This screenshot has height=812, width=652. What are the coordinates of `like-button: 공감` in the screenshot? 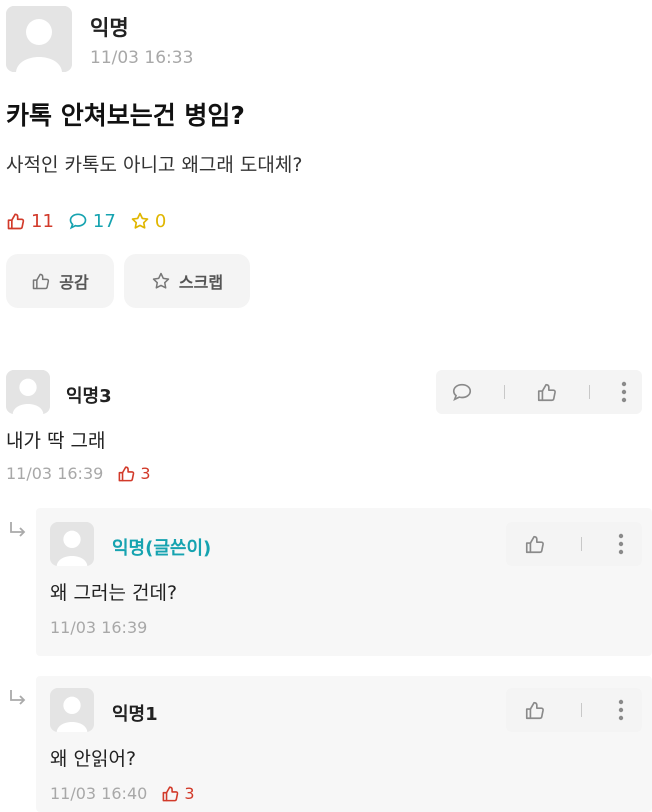 It's located at (60, 281).